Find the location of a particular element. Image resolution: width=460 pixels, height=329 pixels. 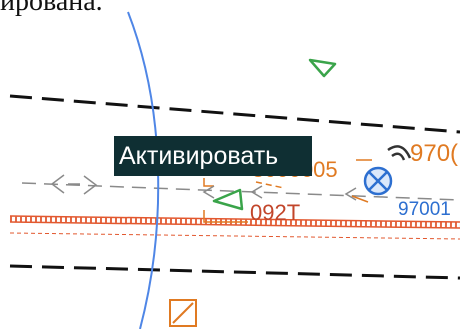

square-diagonal-icon is located at coordinates (183, 313).